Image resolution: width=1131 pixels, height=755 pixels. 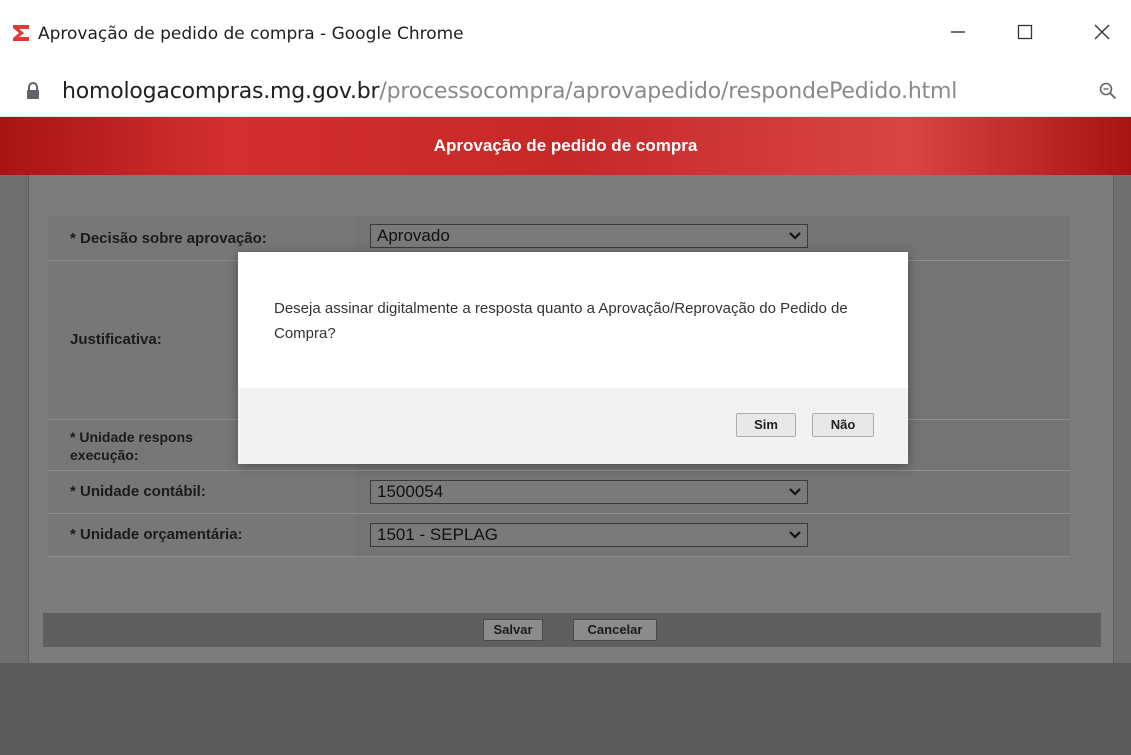 I want to click on unidade-orcamentaria-label: * Unidade orçamentária:, so click(x=156, y=534).